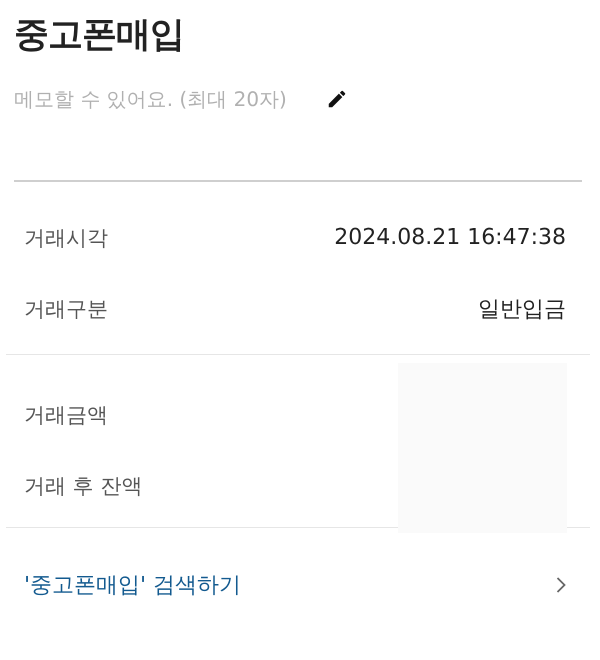 This screenshot has width=600, height=660. Describe the element at coordinates (83, 486) in the screenshot. I see `amount-label: 거래 후 잔액` at that location.